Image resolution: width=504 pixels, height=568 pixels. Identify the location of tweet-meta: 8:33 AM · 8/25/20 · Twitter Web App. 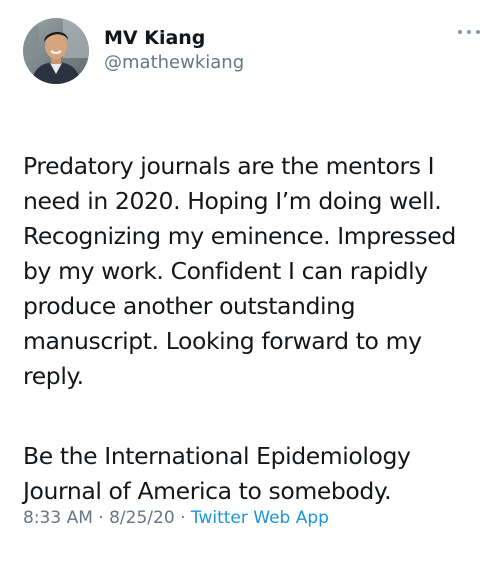
(176, 518).